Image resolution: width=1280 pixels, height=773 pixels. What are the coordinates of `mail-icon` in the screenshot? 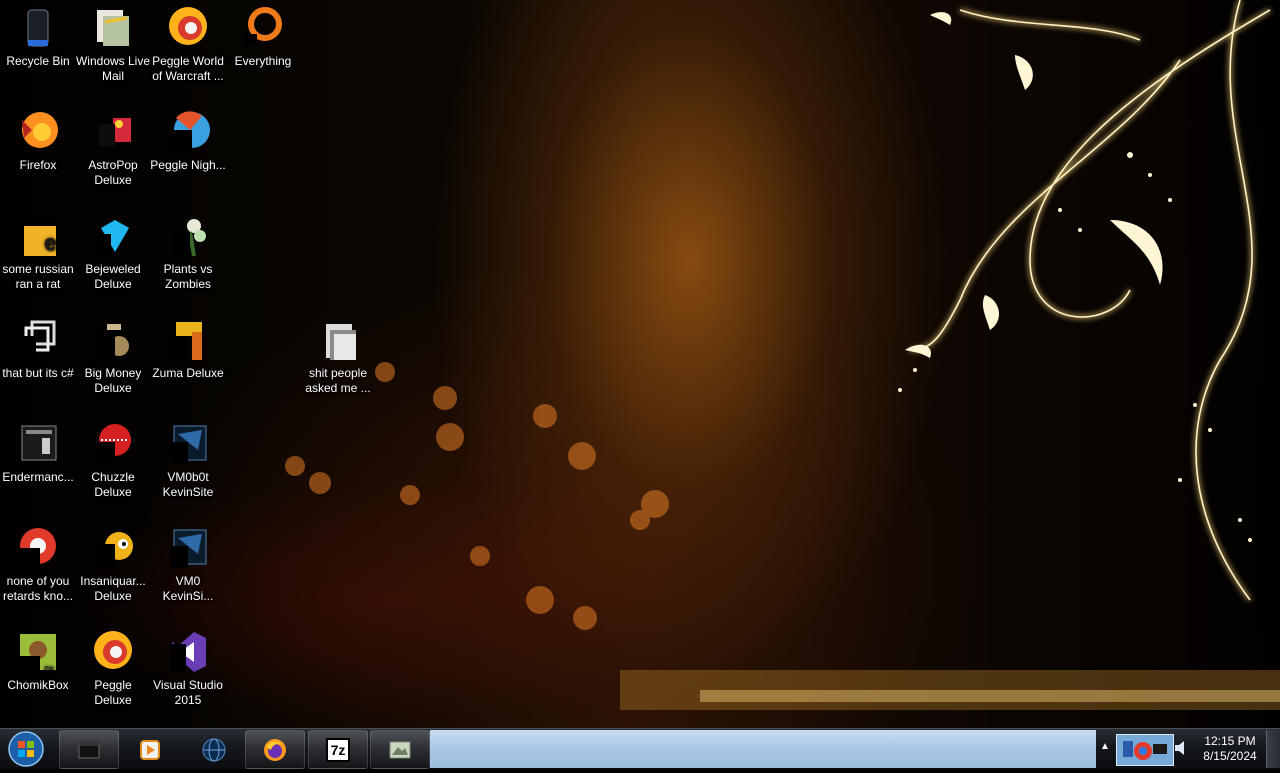 It's located at (113, 28).